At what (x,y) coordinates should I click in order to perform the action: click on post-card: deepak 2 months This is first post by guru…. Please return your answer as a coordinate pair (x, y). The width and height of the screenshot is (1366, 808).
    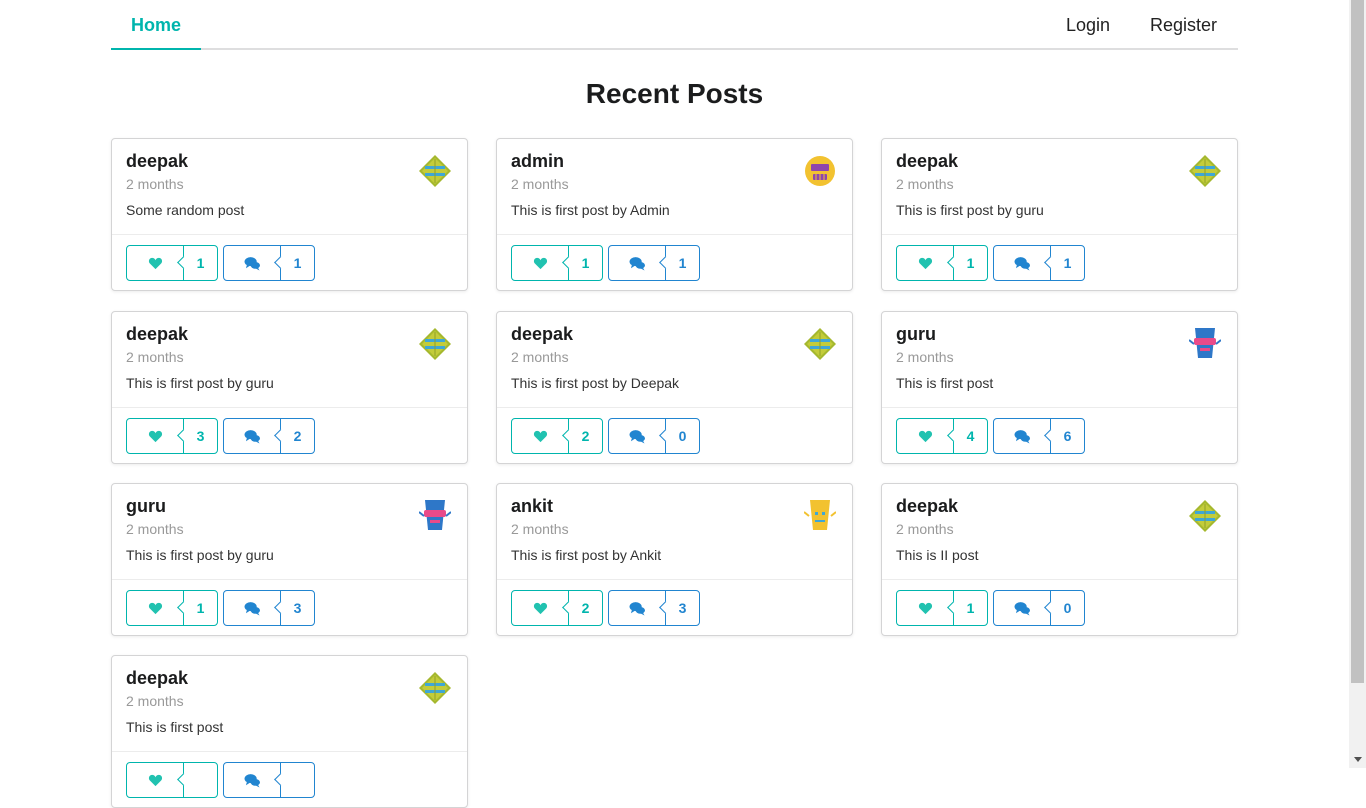
    Looking at the image, I should click on (289, 387).